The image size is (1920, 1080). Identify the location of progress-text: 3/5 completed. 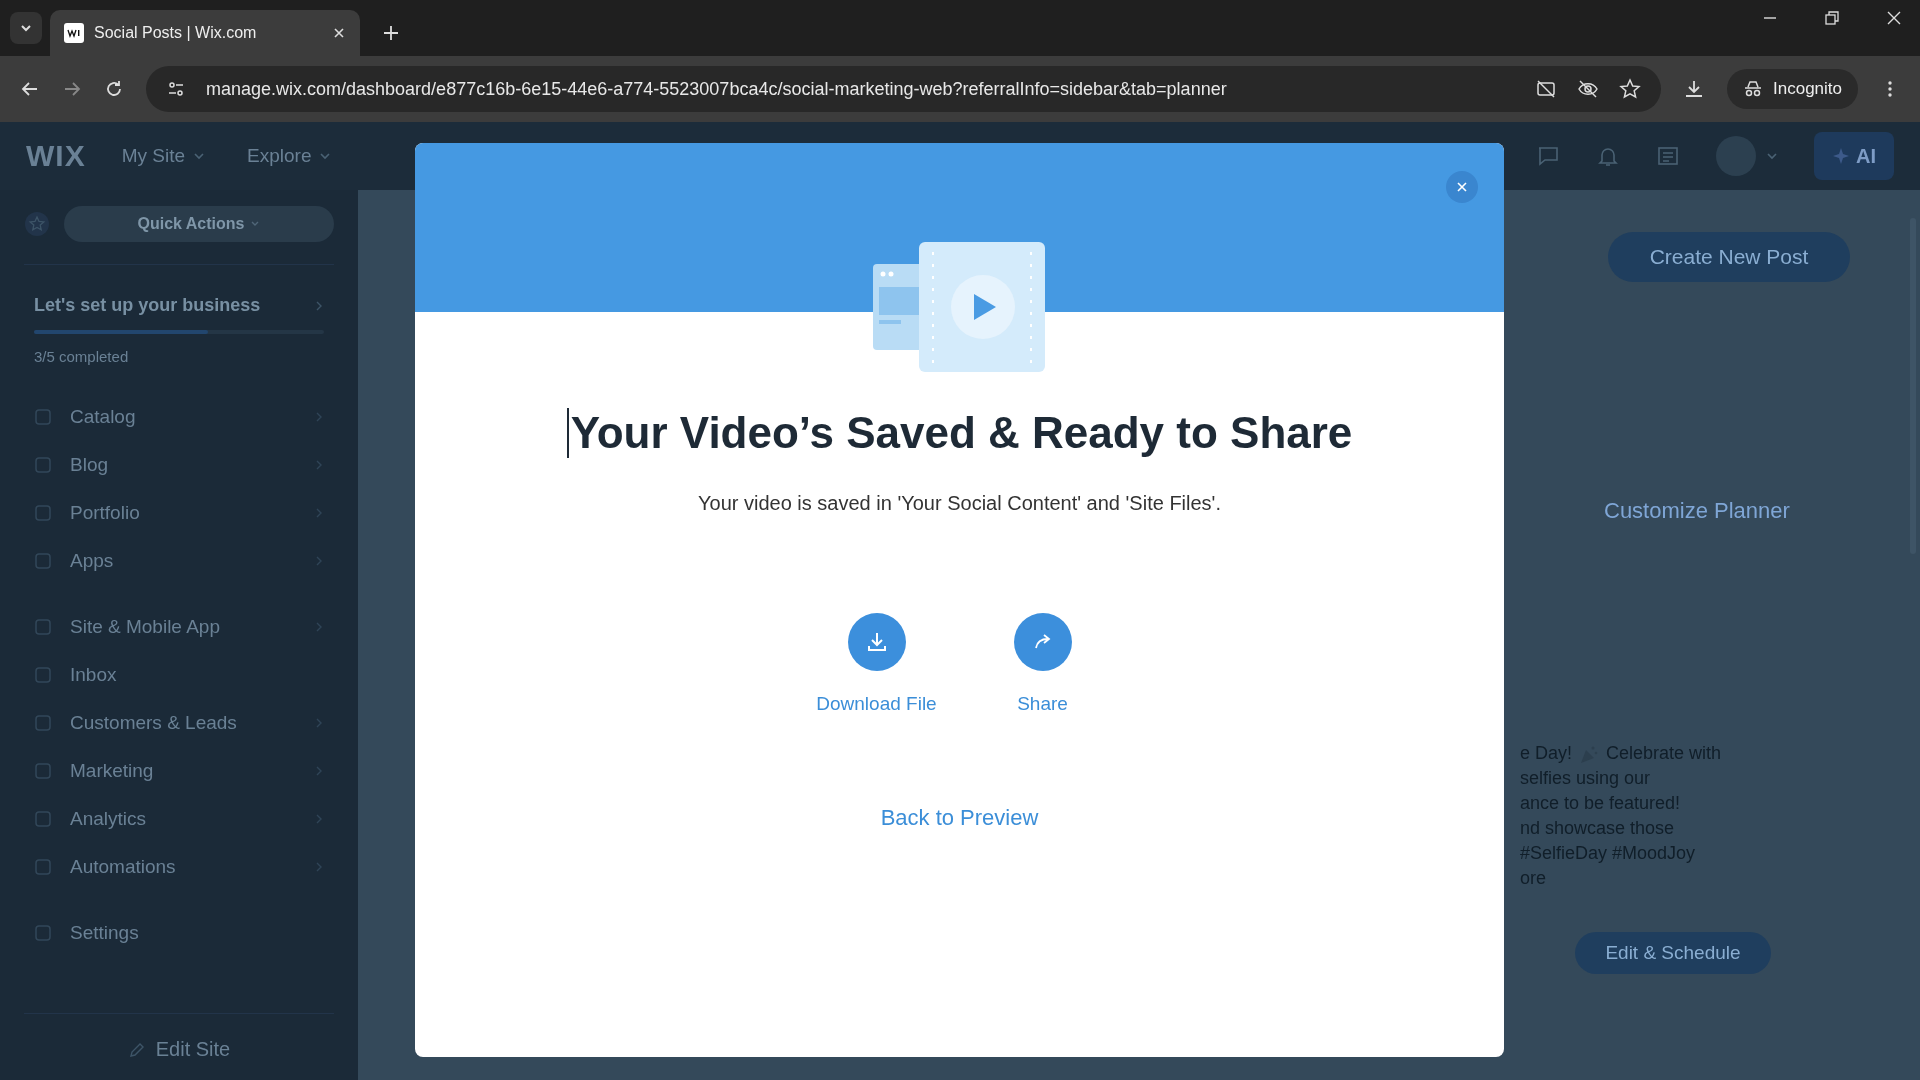
(82, 356).